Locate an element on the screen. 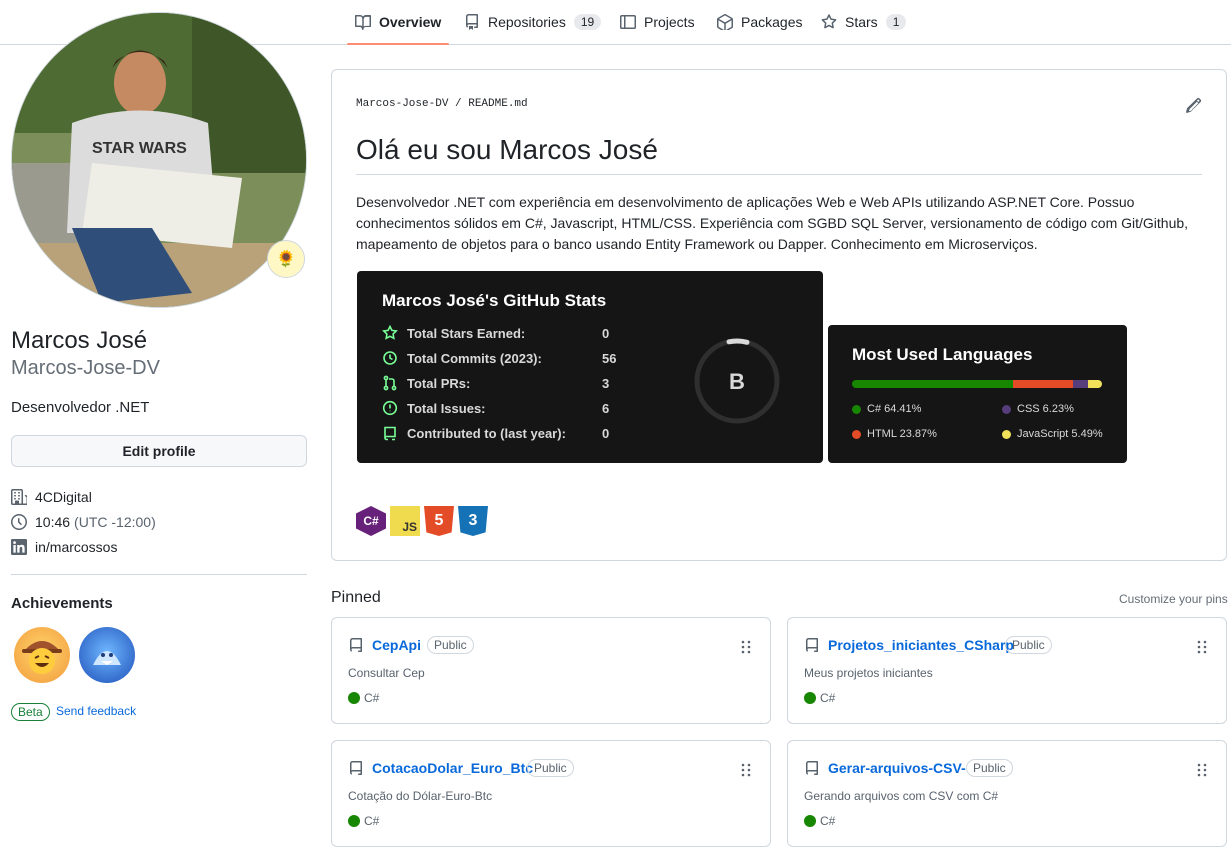 Image resolution: width=1231 pixels, height=847 pixels. stat-label: Total Stars Earned: is located at coordinates (466, 333).